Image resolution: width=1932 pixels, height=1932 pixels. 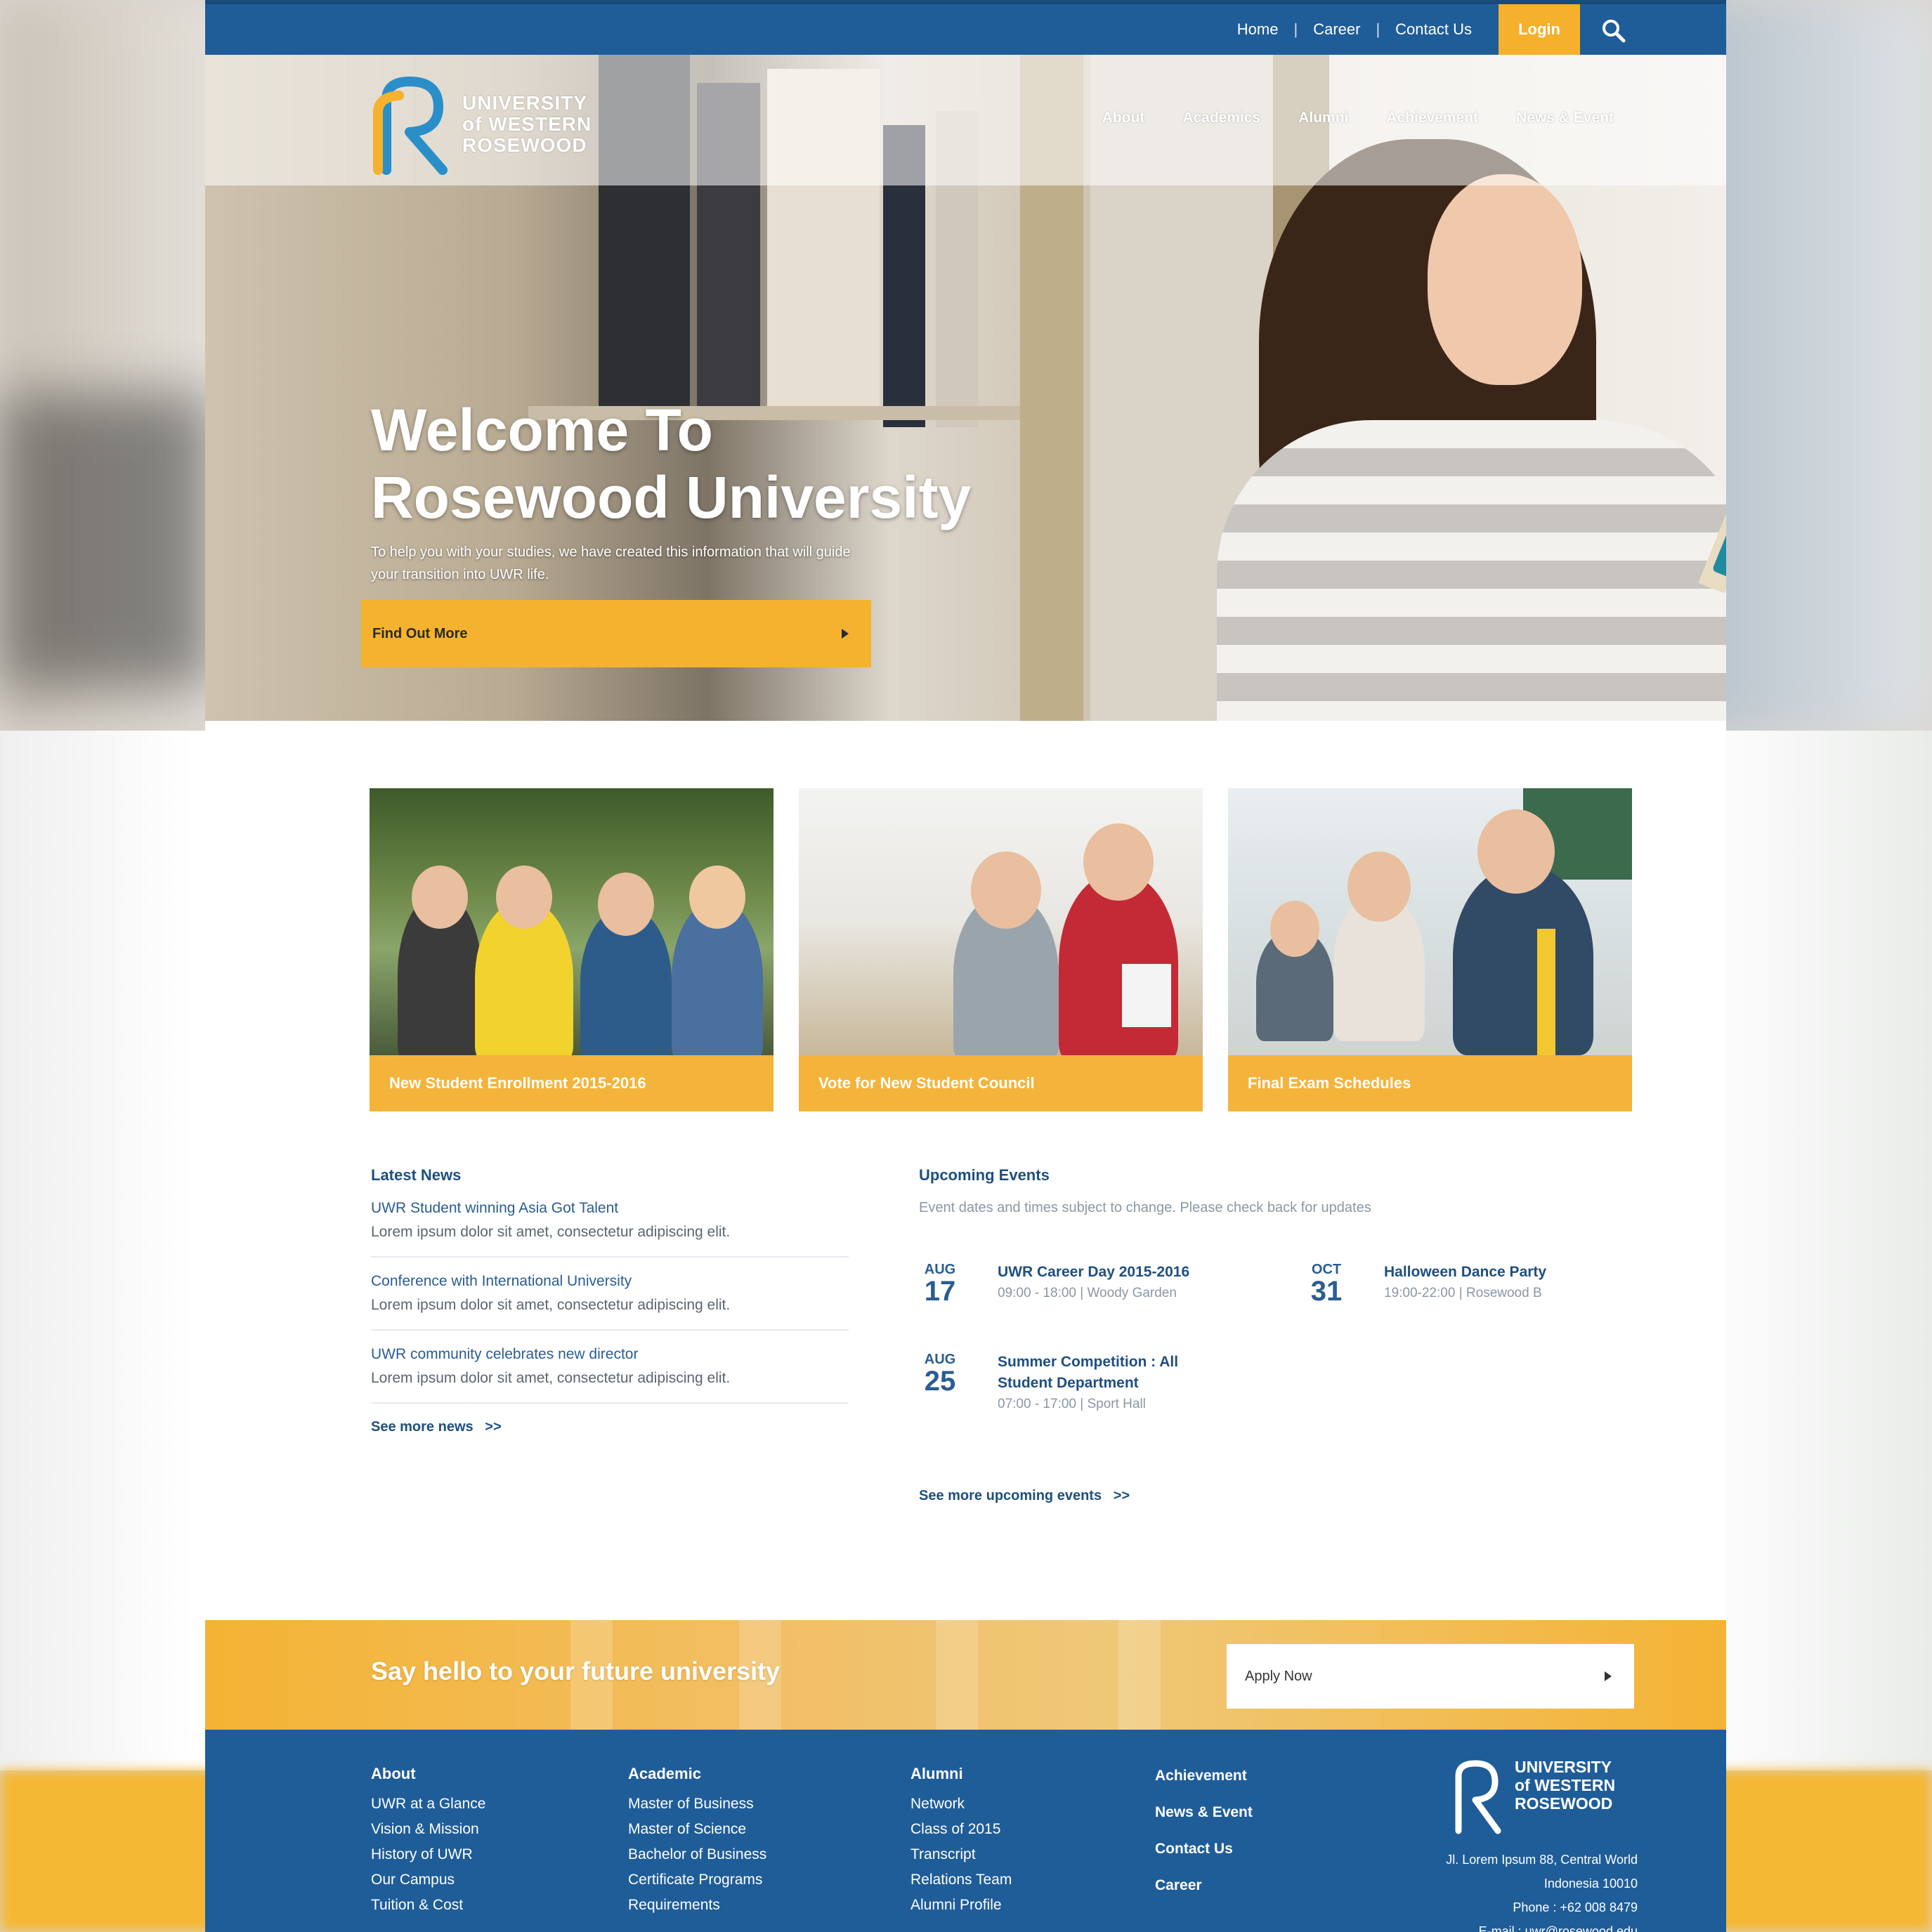 I want to click on students-exam-photo, so click(x=1430, y=922).